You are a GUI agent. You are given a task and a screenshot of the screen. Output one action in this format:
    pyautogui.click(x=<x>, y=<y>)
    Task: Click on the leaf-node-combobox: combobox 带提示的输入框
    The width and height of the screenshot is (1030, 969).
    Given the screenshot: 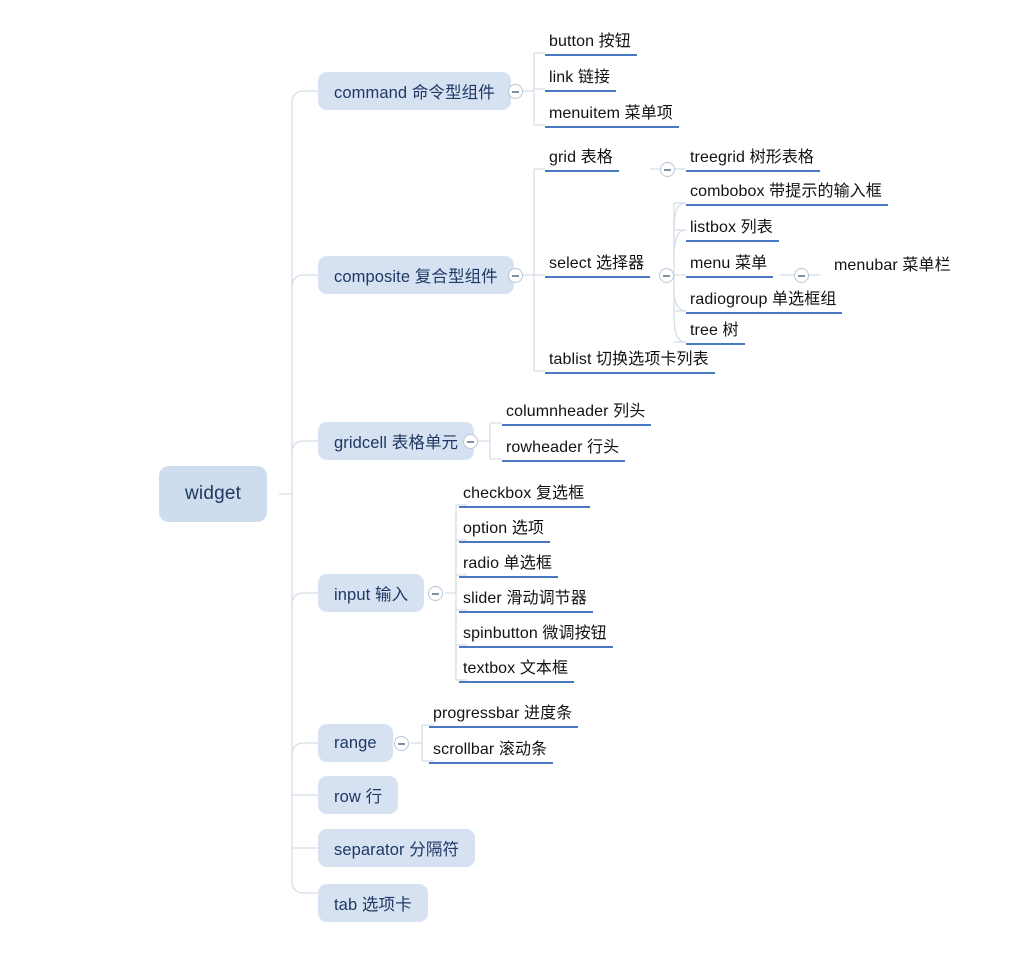 What is the action you would take?
    pyautogui.click(x=787, y=190)
    